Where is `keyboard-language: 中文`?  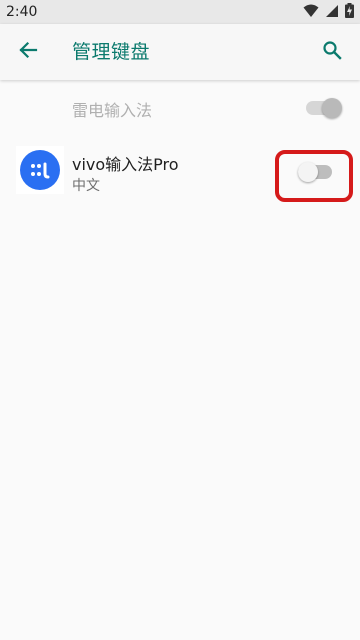
keyboard-language: 中文 is located at coordinates (86, 186).